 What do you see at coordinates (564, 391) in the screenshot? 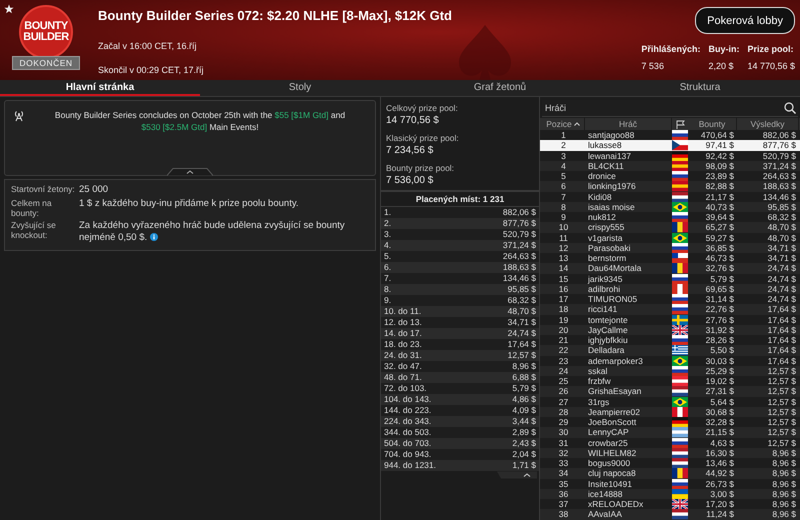
I see `position-cell-text: 26` at bounding box center [564, 391].